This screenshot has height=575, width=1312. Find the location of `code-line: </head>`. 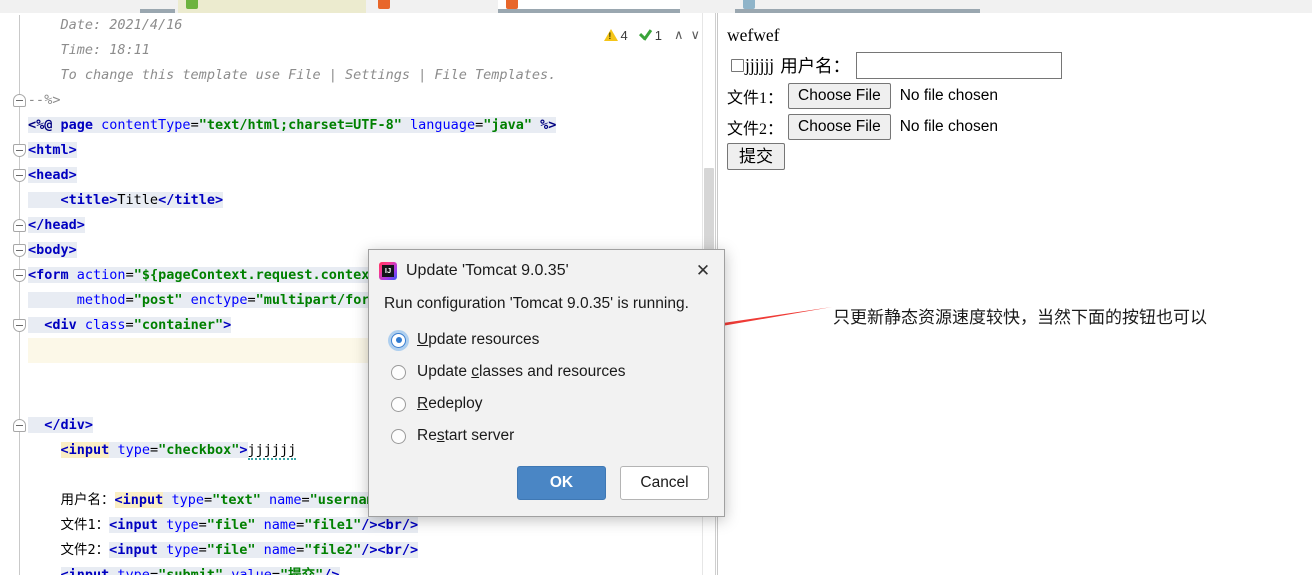

code-line: </head> is located at coordinates (352, 225).